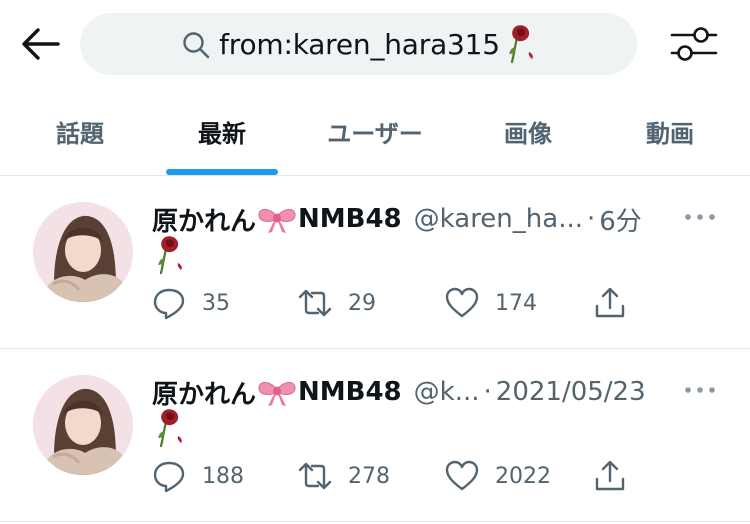 Image resolution: width=750 pixels, height=524 pixels. What do you see at coordinates (523, 476) in the screenshot?
I see `like-count: 2022` at bounding box center [523, 476].